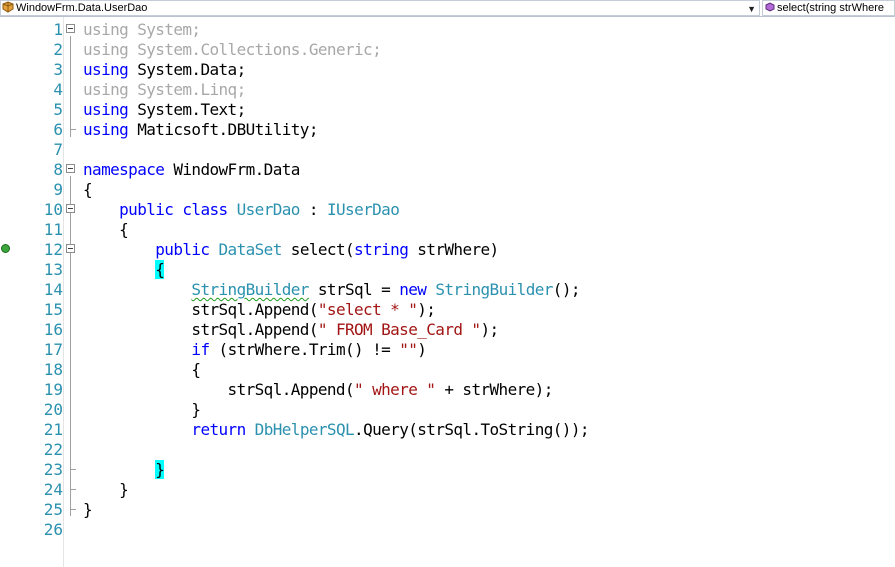 The width and height of the screenshot is (895, 567). Describe the element at coordinates (124, 169) in the screenshot. I see `keyword-namespace: namespace` at that location.